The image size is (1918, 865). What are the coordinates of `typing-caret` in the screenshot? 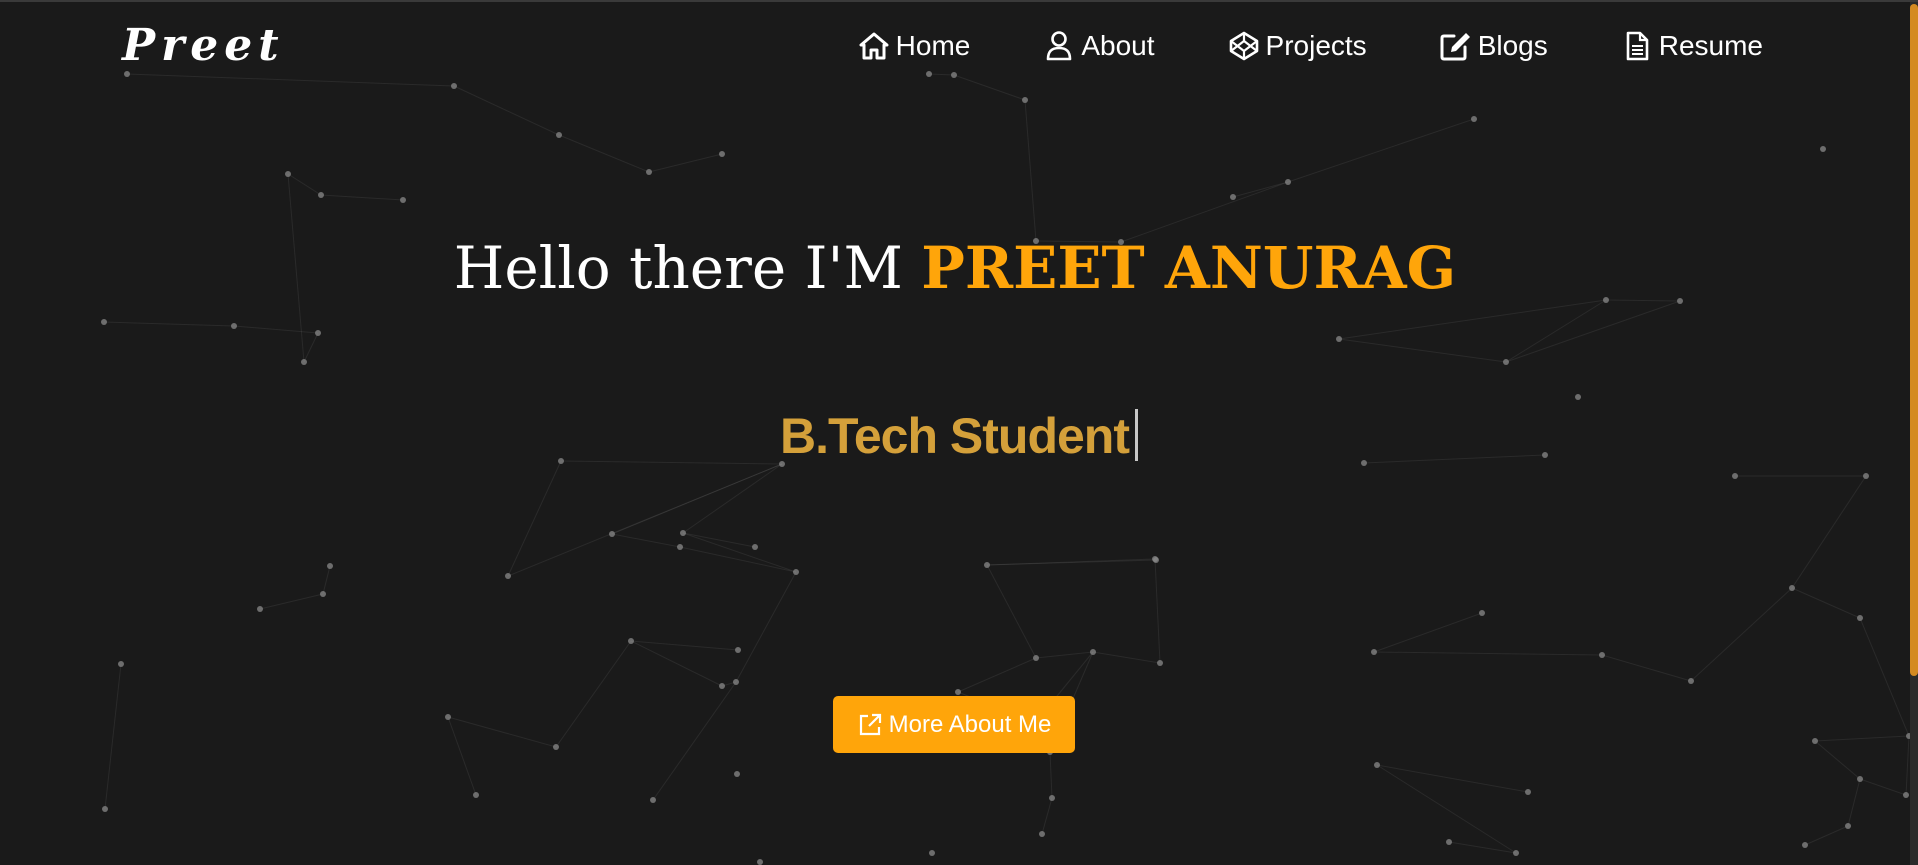 It's located at (1136, 435).